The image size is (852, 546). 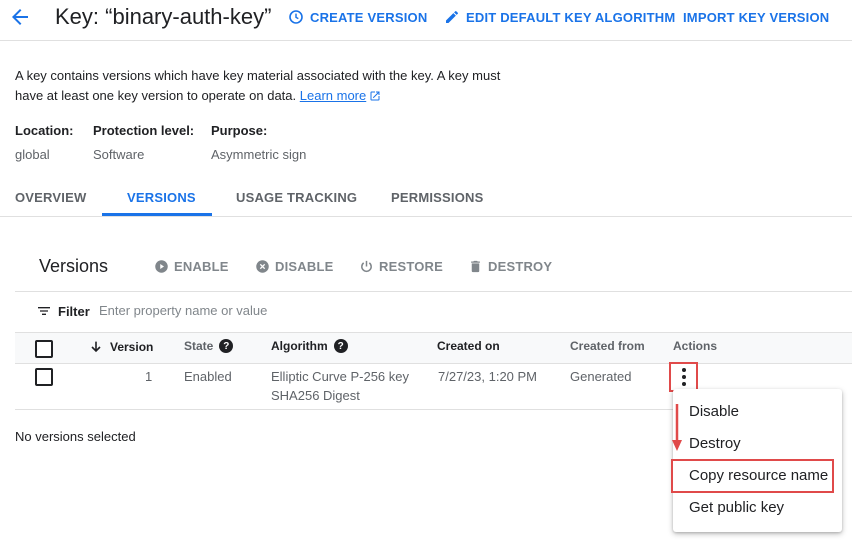 I want to click on create-version-label: CREATE VERSION, so click(x=369, y=17).